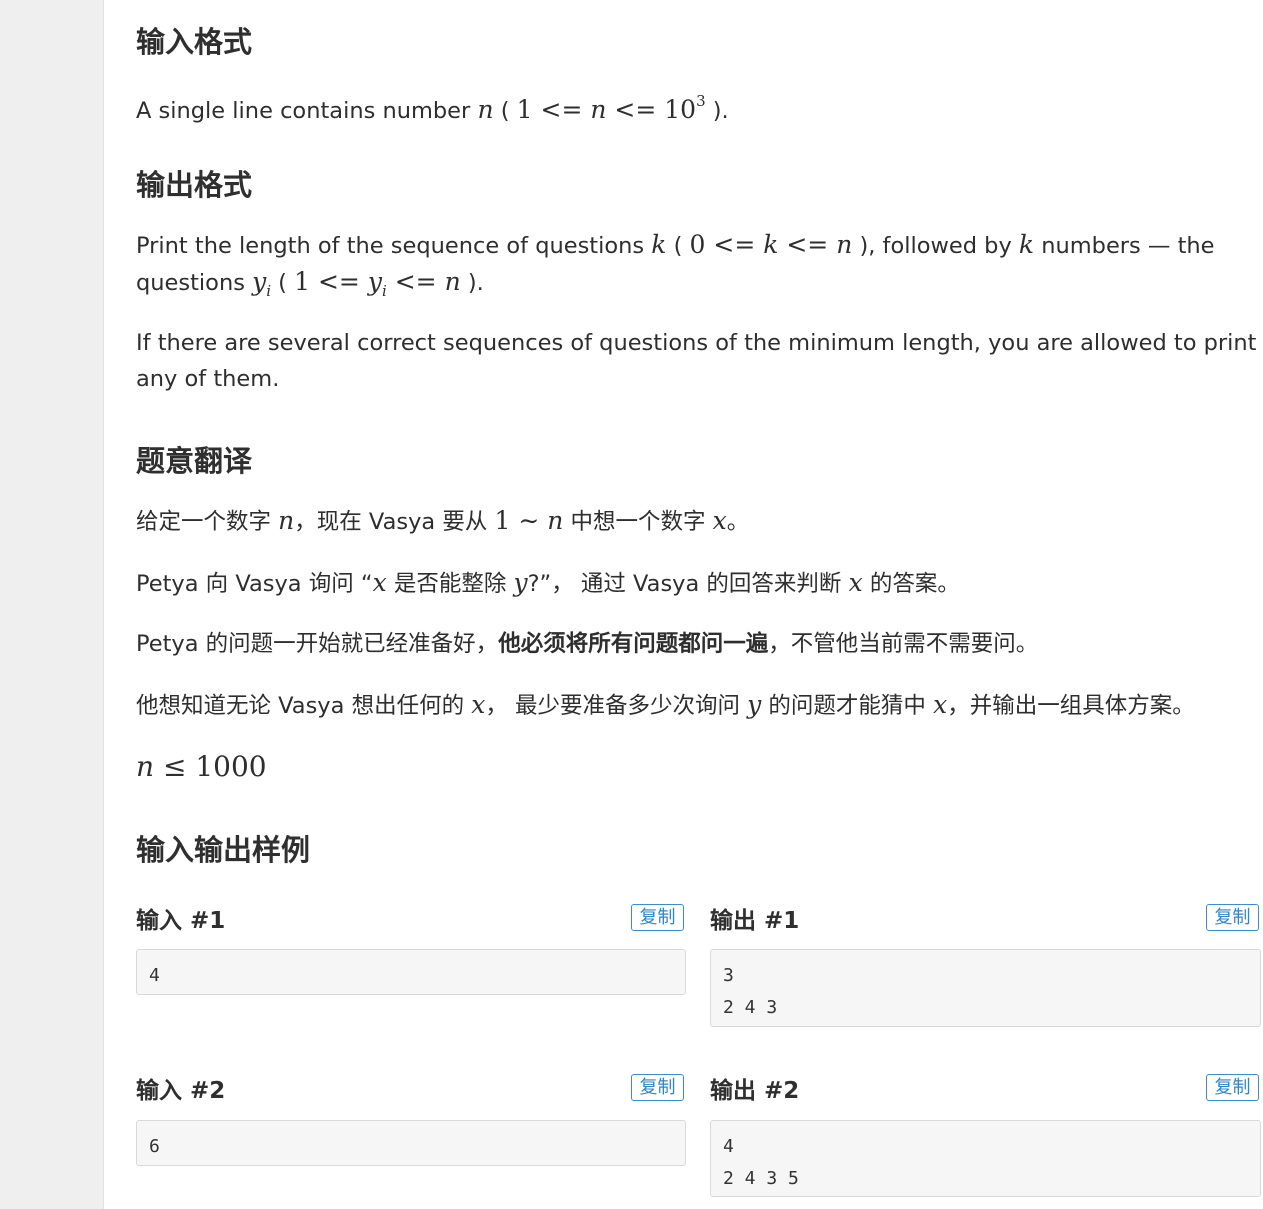 The height and width of the screenshot is (1209, 1263). What do you see at coordinates (194, 42) in the screenshot?
I see `input-format-heading: 输入格式` at bounding box center [194, 42].